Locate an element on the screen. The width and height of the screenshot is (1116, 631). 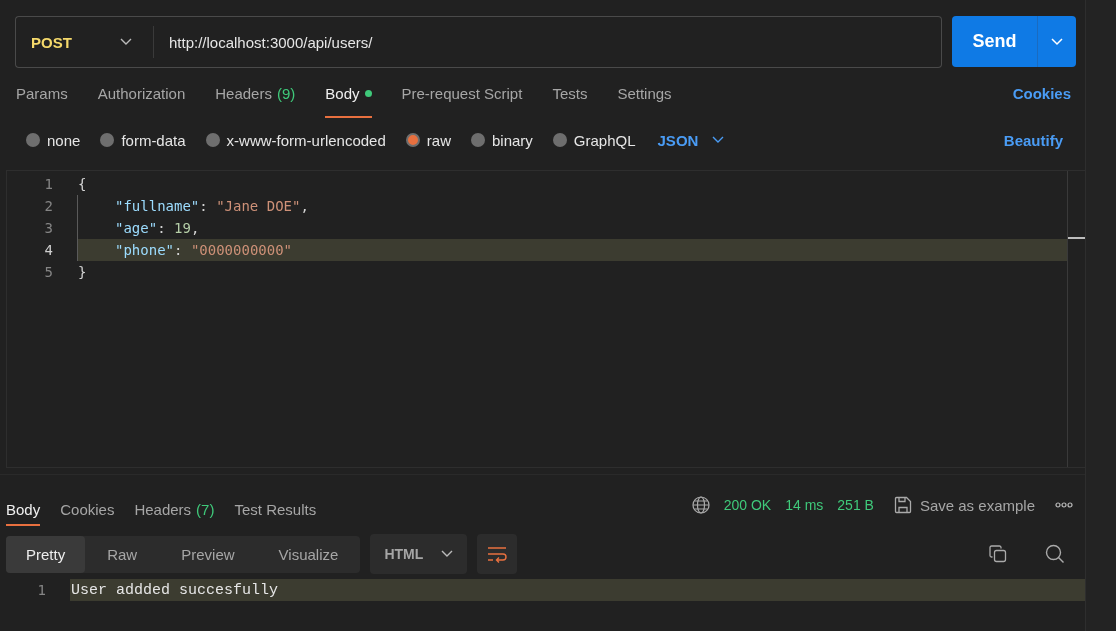
line-number: 5 is located at coordinates (48, 272).